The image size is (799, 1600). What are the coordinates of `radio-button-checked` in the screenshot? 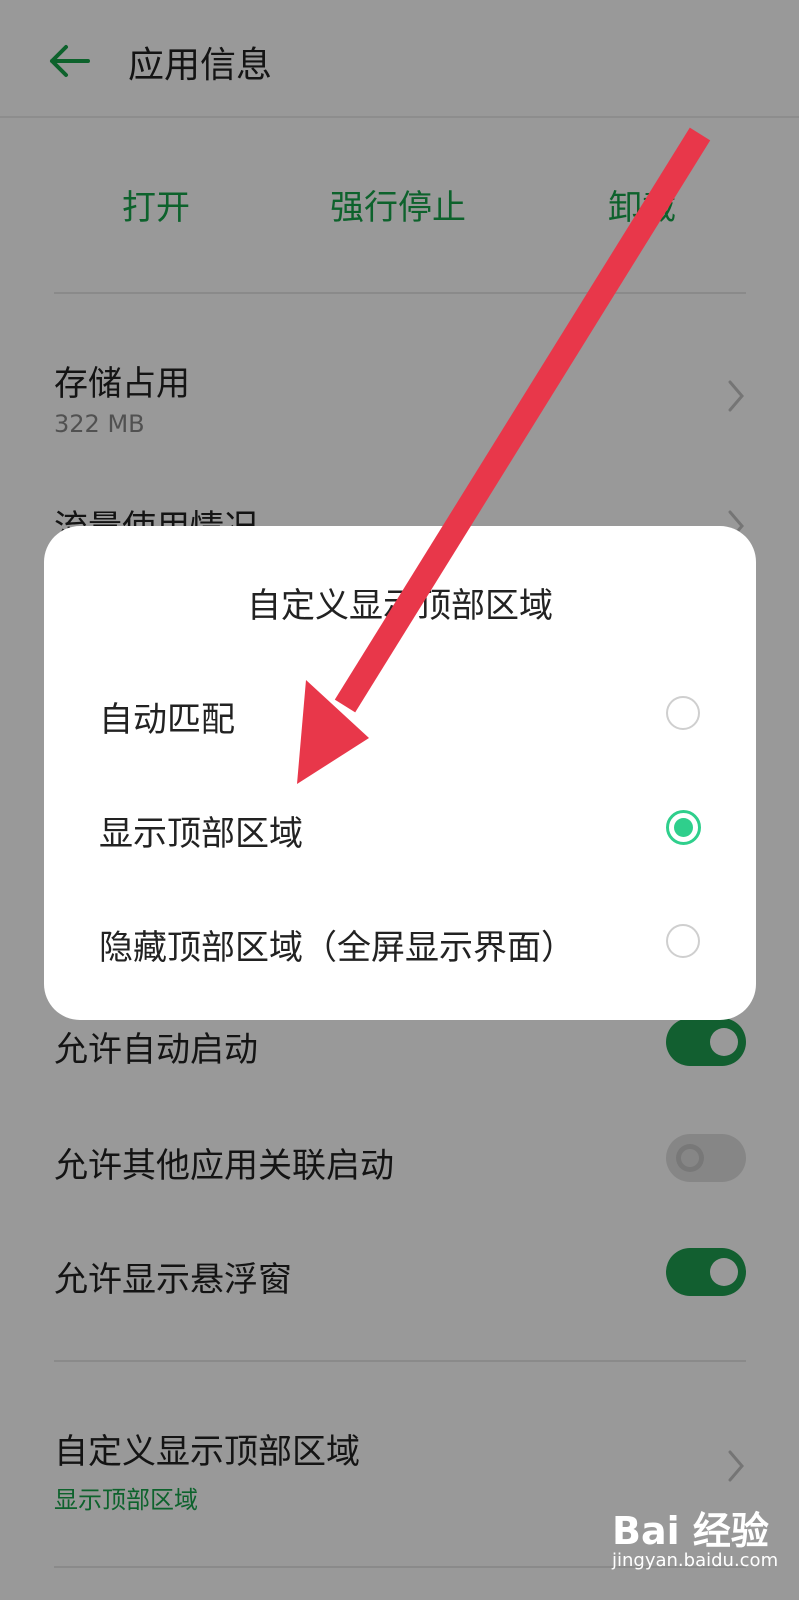 It's located at (683, 827).